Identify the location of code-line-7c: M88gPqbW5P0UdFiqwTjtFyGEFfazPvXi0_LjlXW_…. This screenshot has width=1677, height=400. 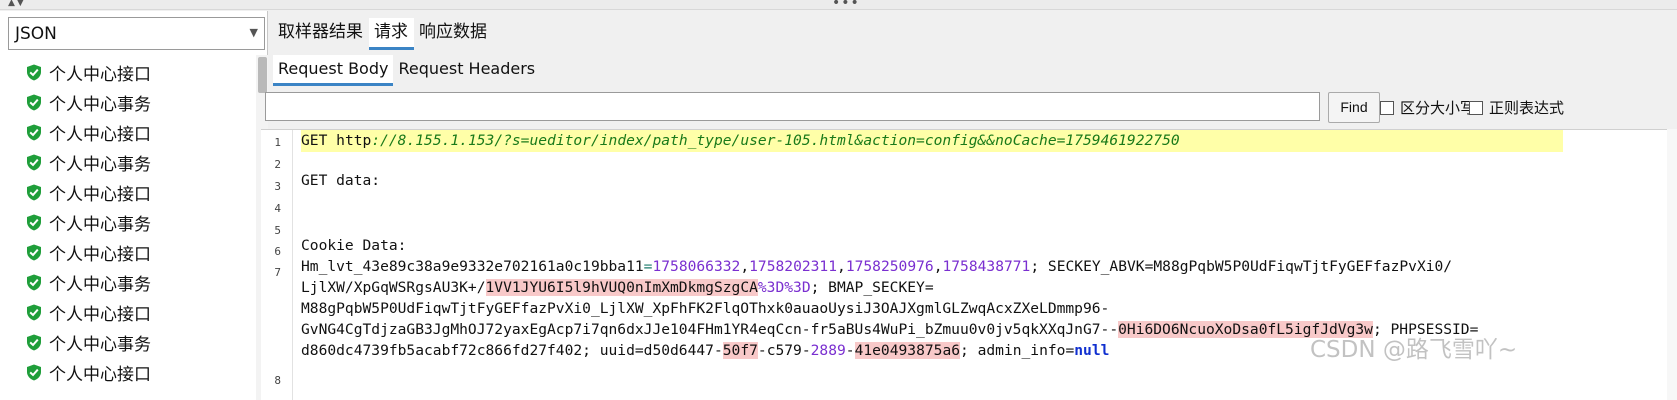
(705, 308).